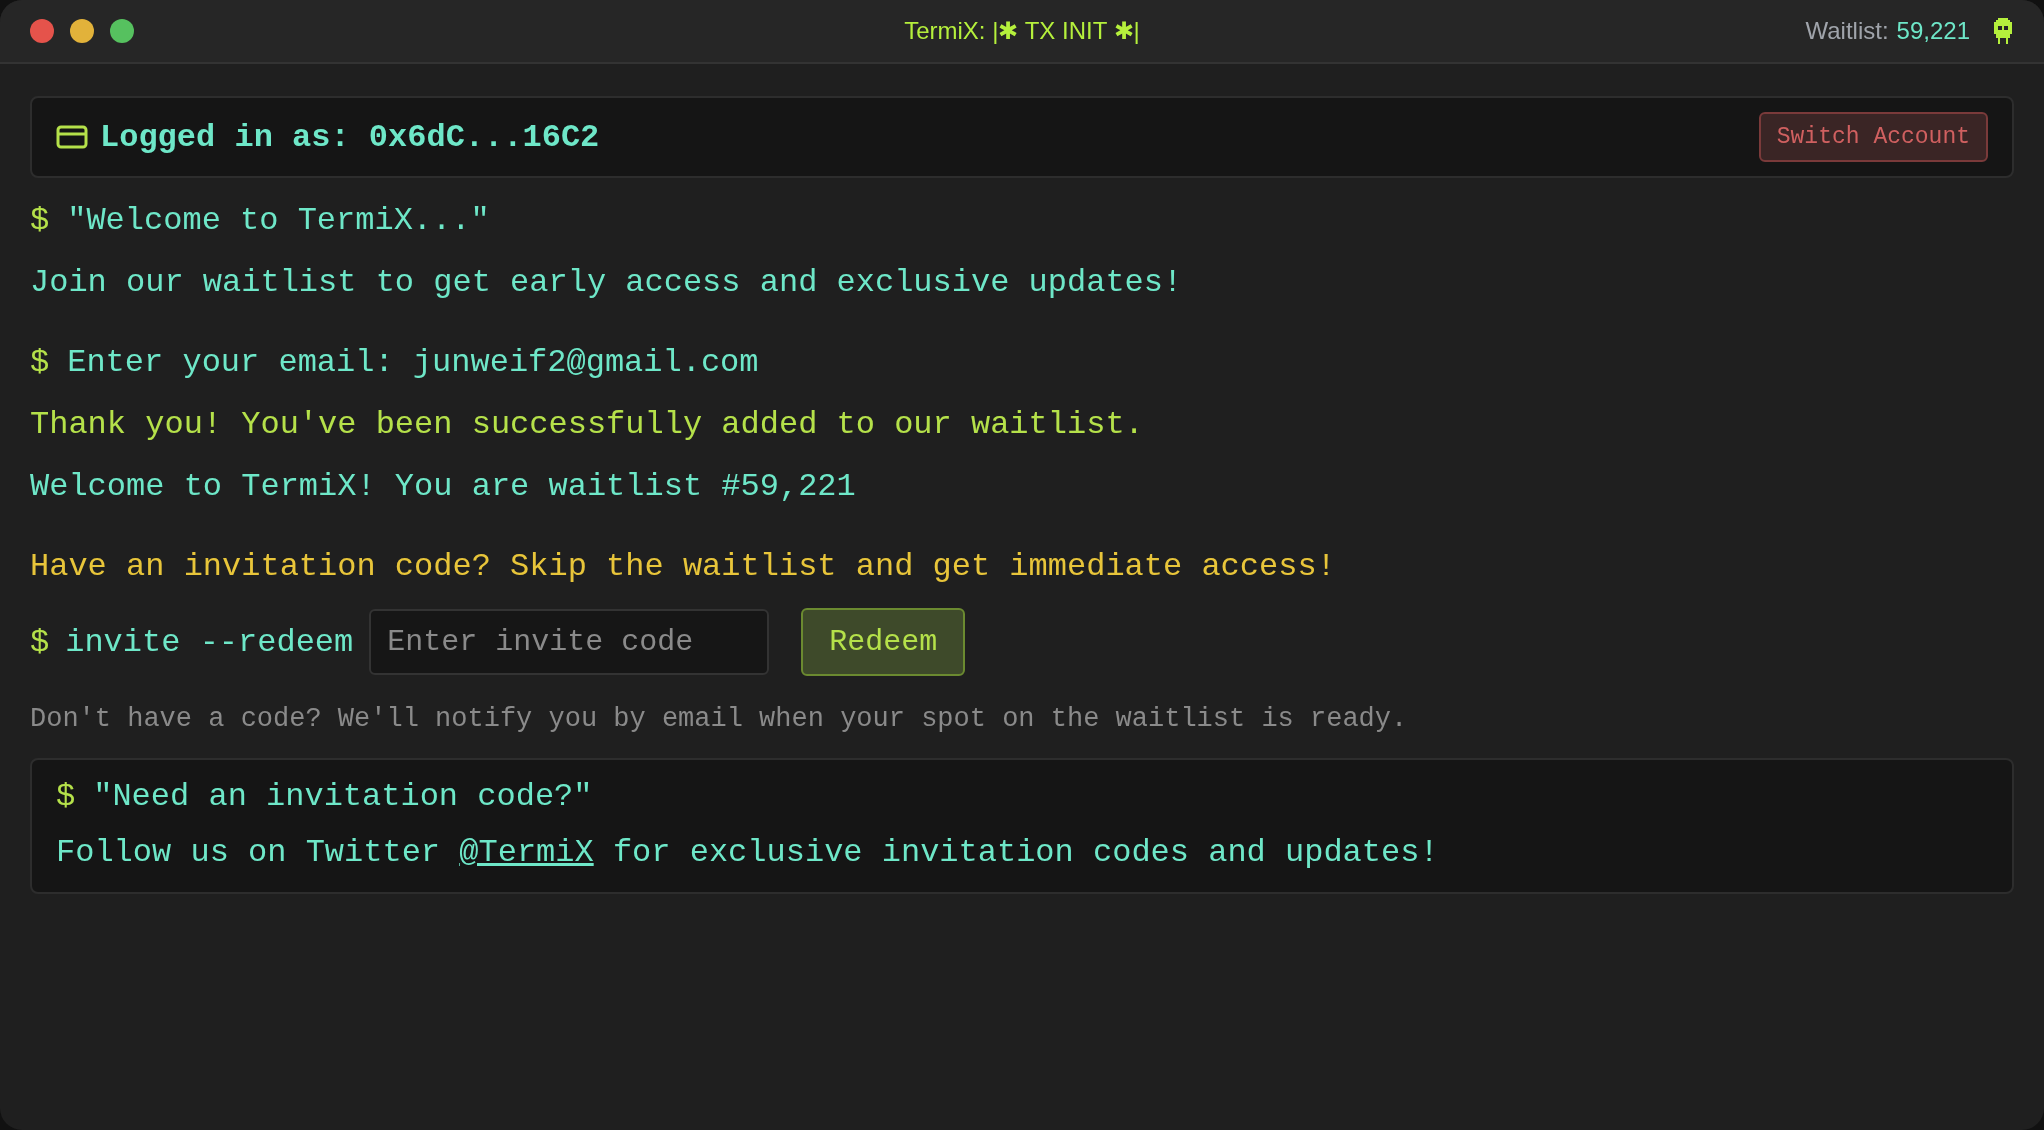 The image size is (2044, 1130). I want to click on waitlist-label: Waitlist:, so click(1847, 31).